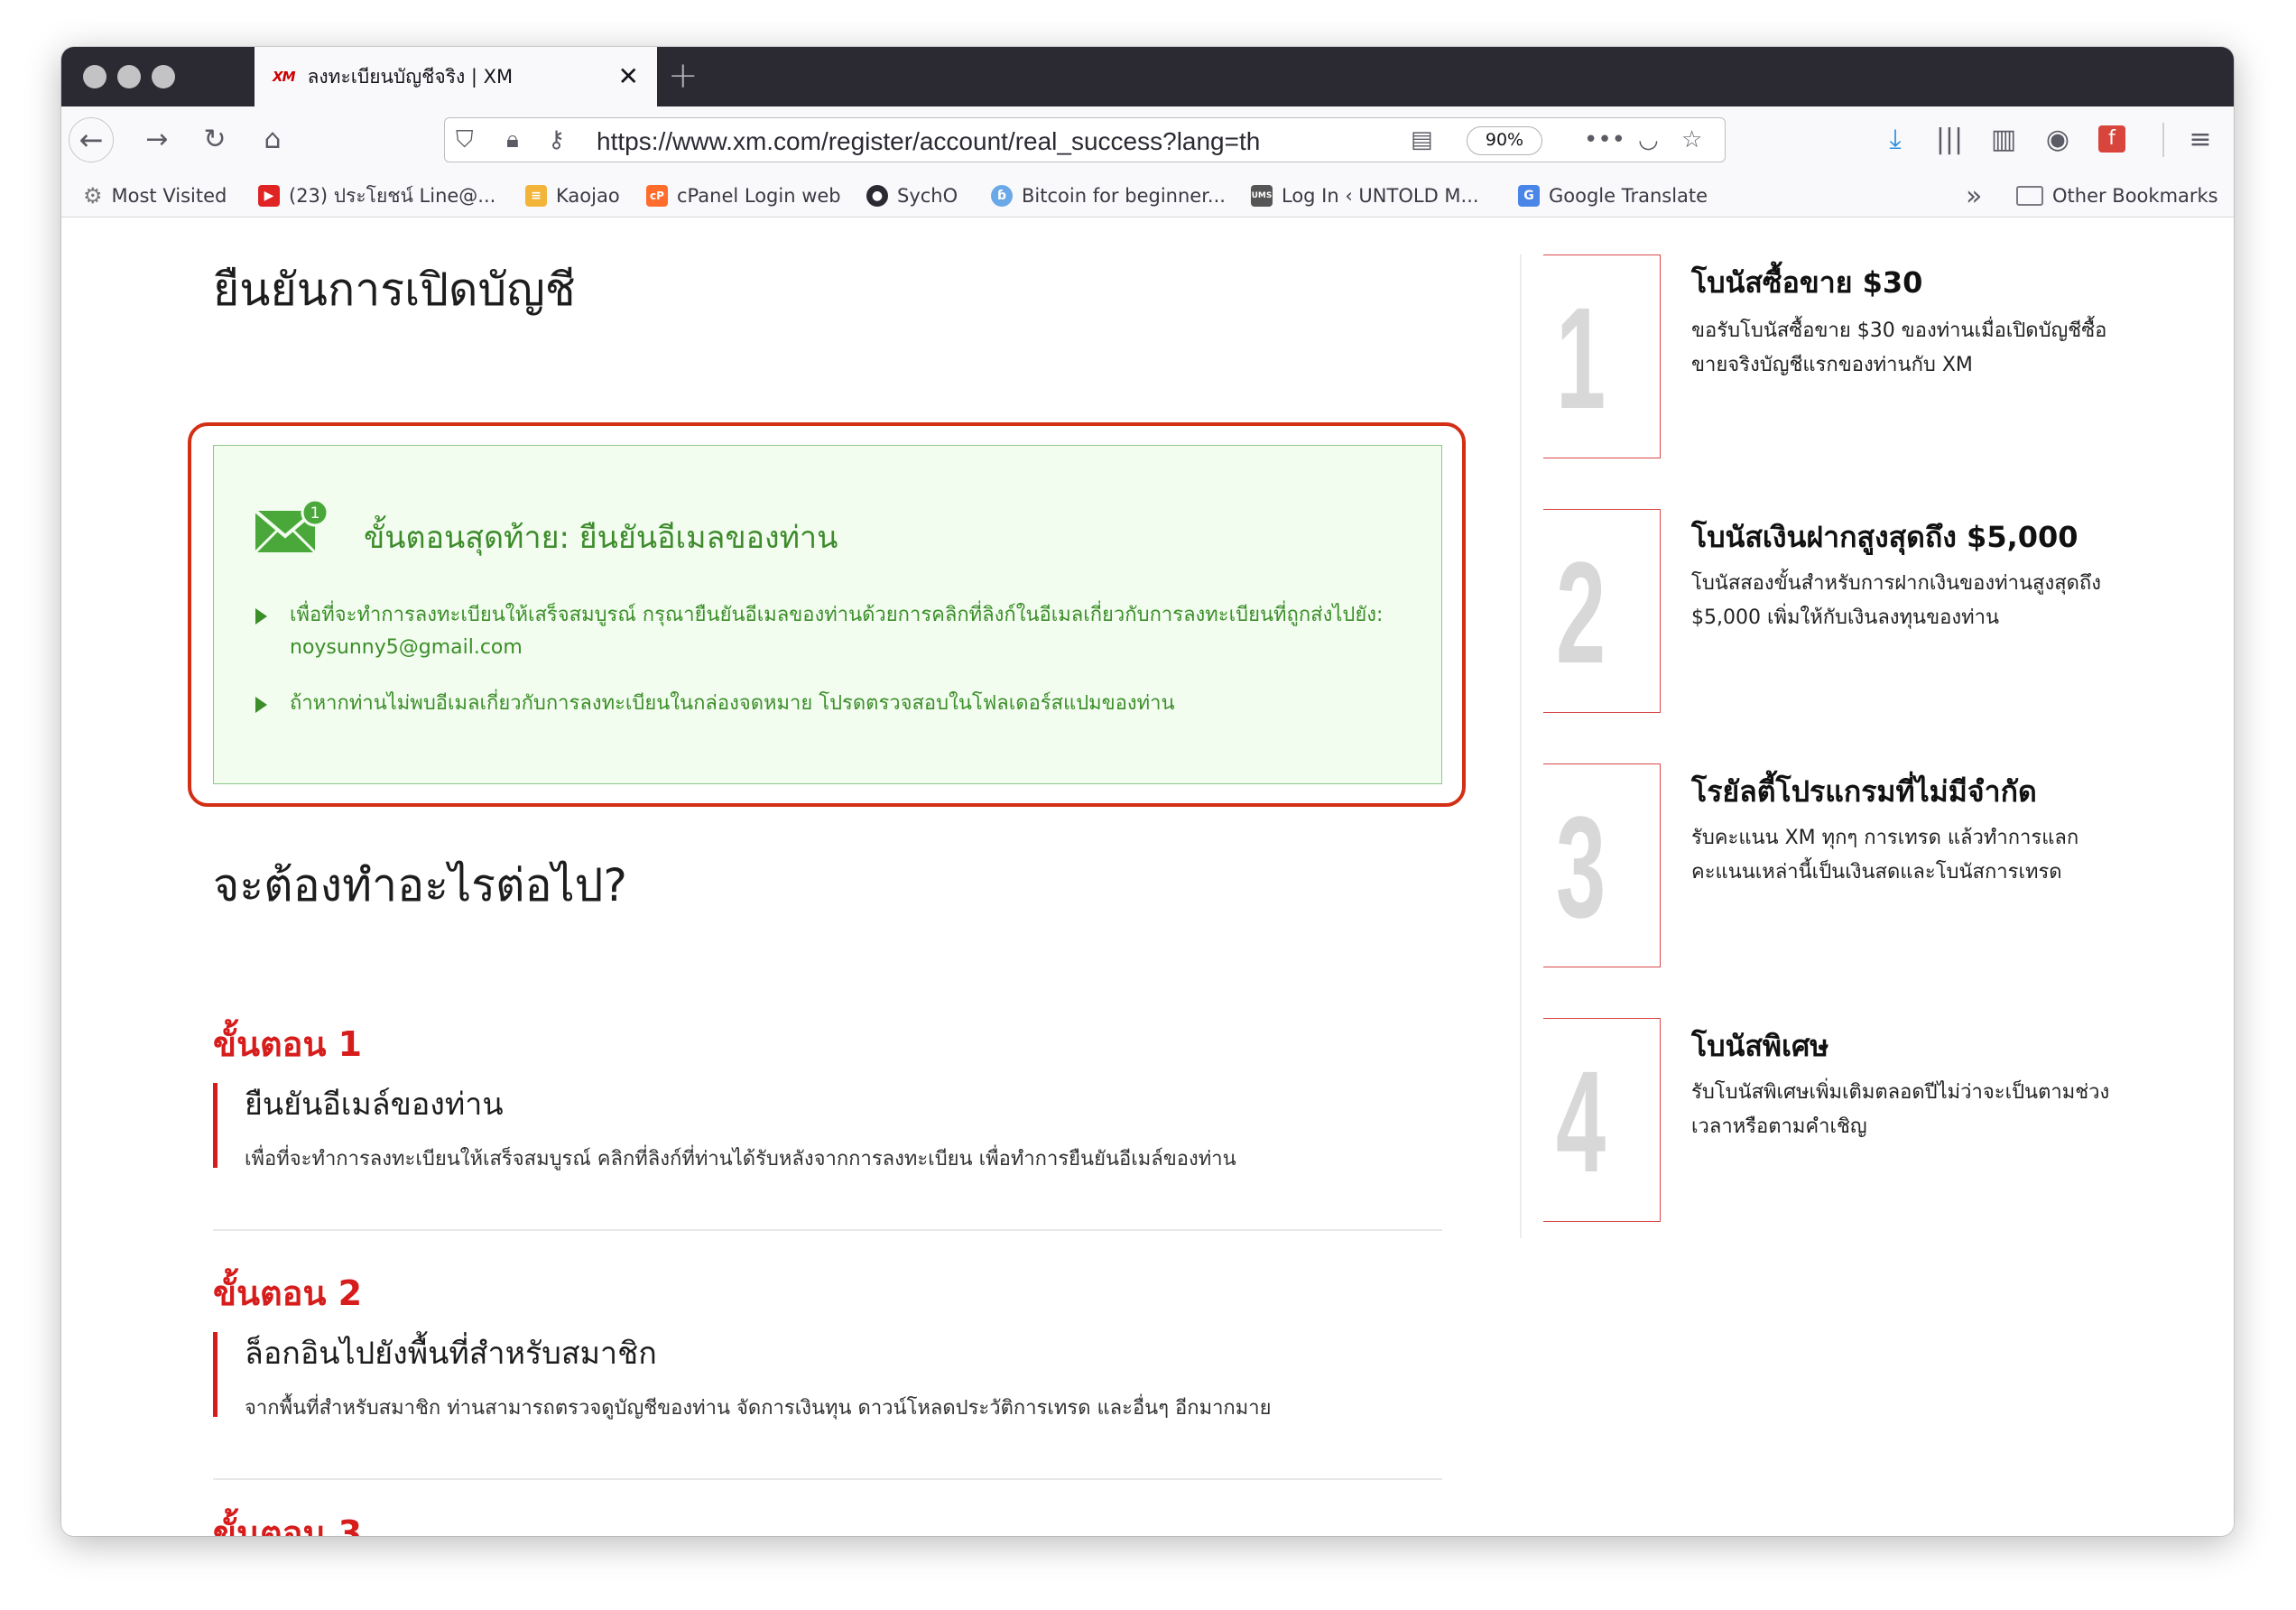  I want to click on envelope-notification-icon: 1, so click(291, 527).